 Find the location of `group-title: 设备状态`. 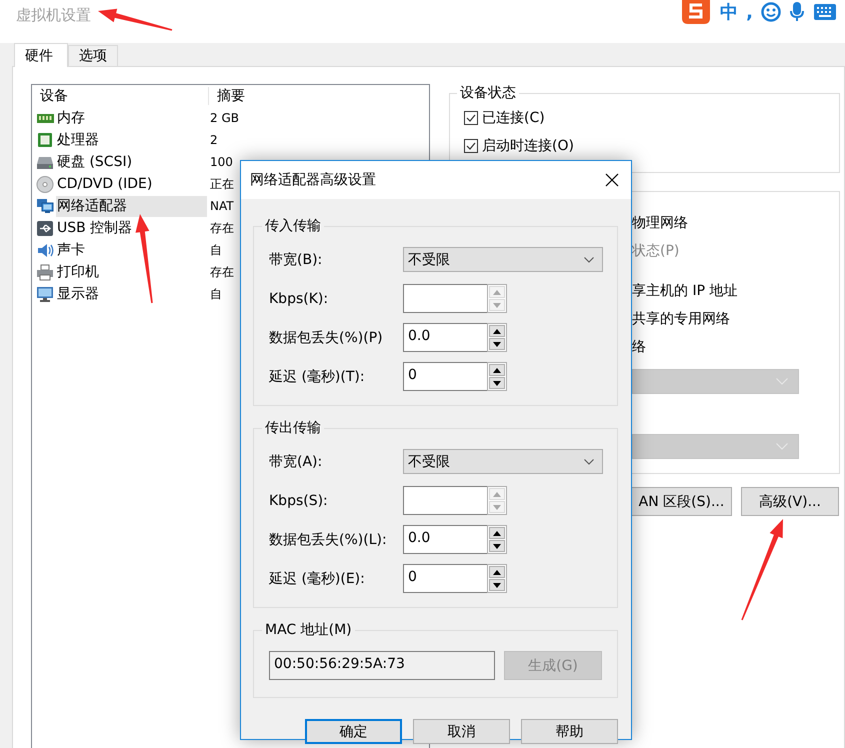

group-title: 设备状态 is located at coordinates (488, 93).